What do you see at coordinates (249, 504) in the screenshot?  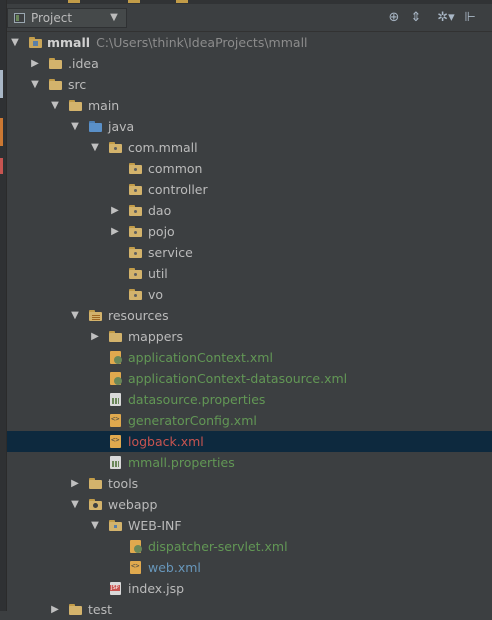 I see `tree-node-webapp: ▼ webapp` at bounding box center [249, 504].